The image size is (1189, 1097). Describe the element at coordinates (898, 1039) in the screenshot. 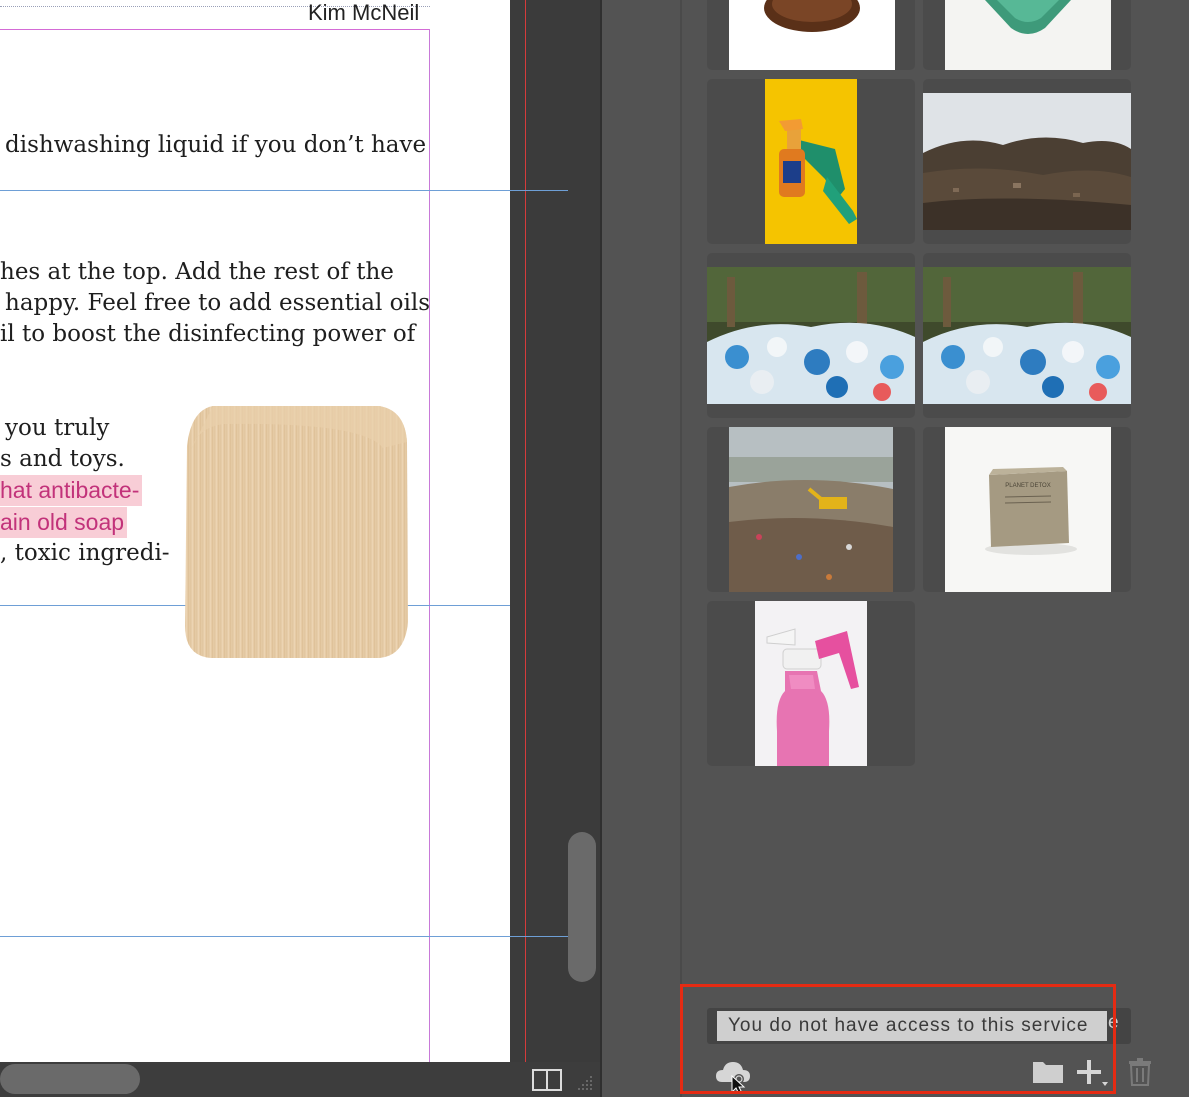

I see `highlight-box` at that location.